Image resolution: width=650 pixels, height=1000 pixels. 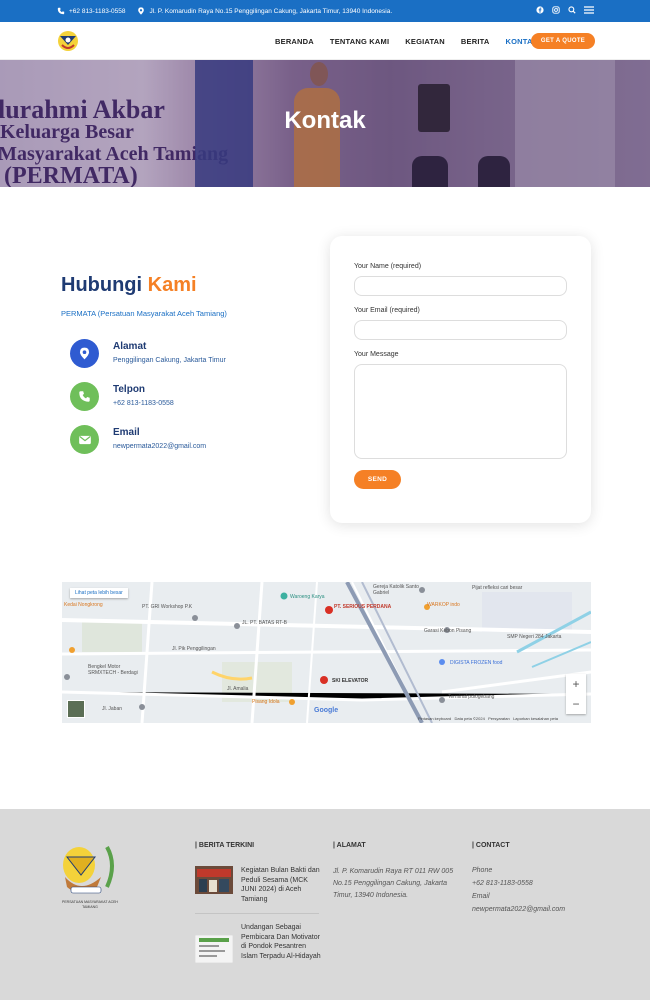 What do you see at coordinates (540, 10) in the screenshot?
I see `facebook-icon` at bounding box center [540, 10].